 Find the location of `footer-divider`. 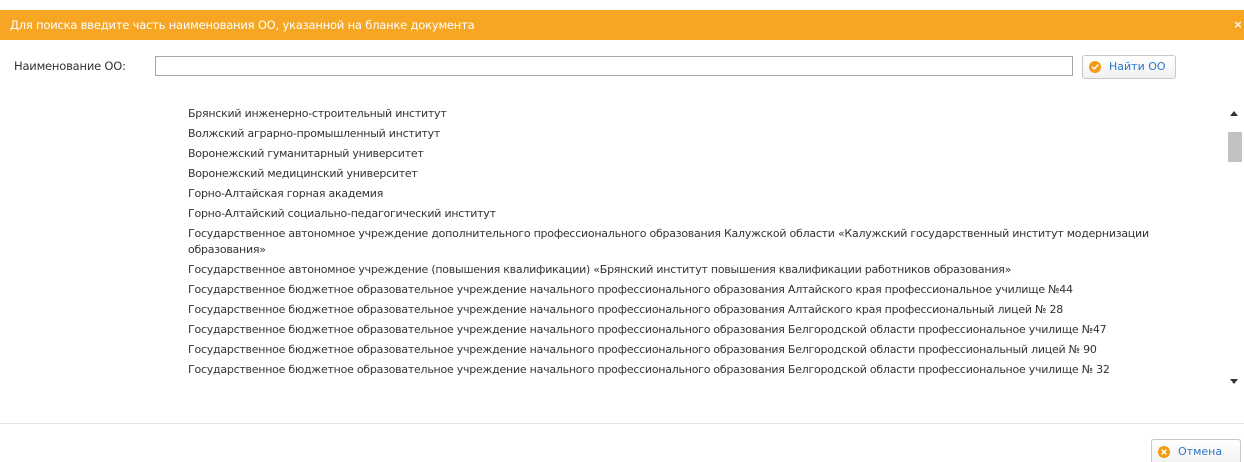

footer-divider is located at coordinates (622, 423).